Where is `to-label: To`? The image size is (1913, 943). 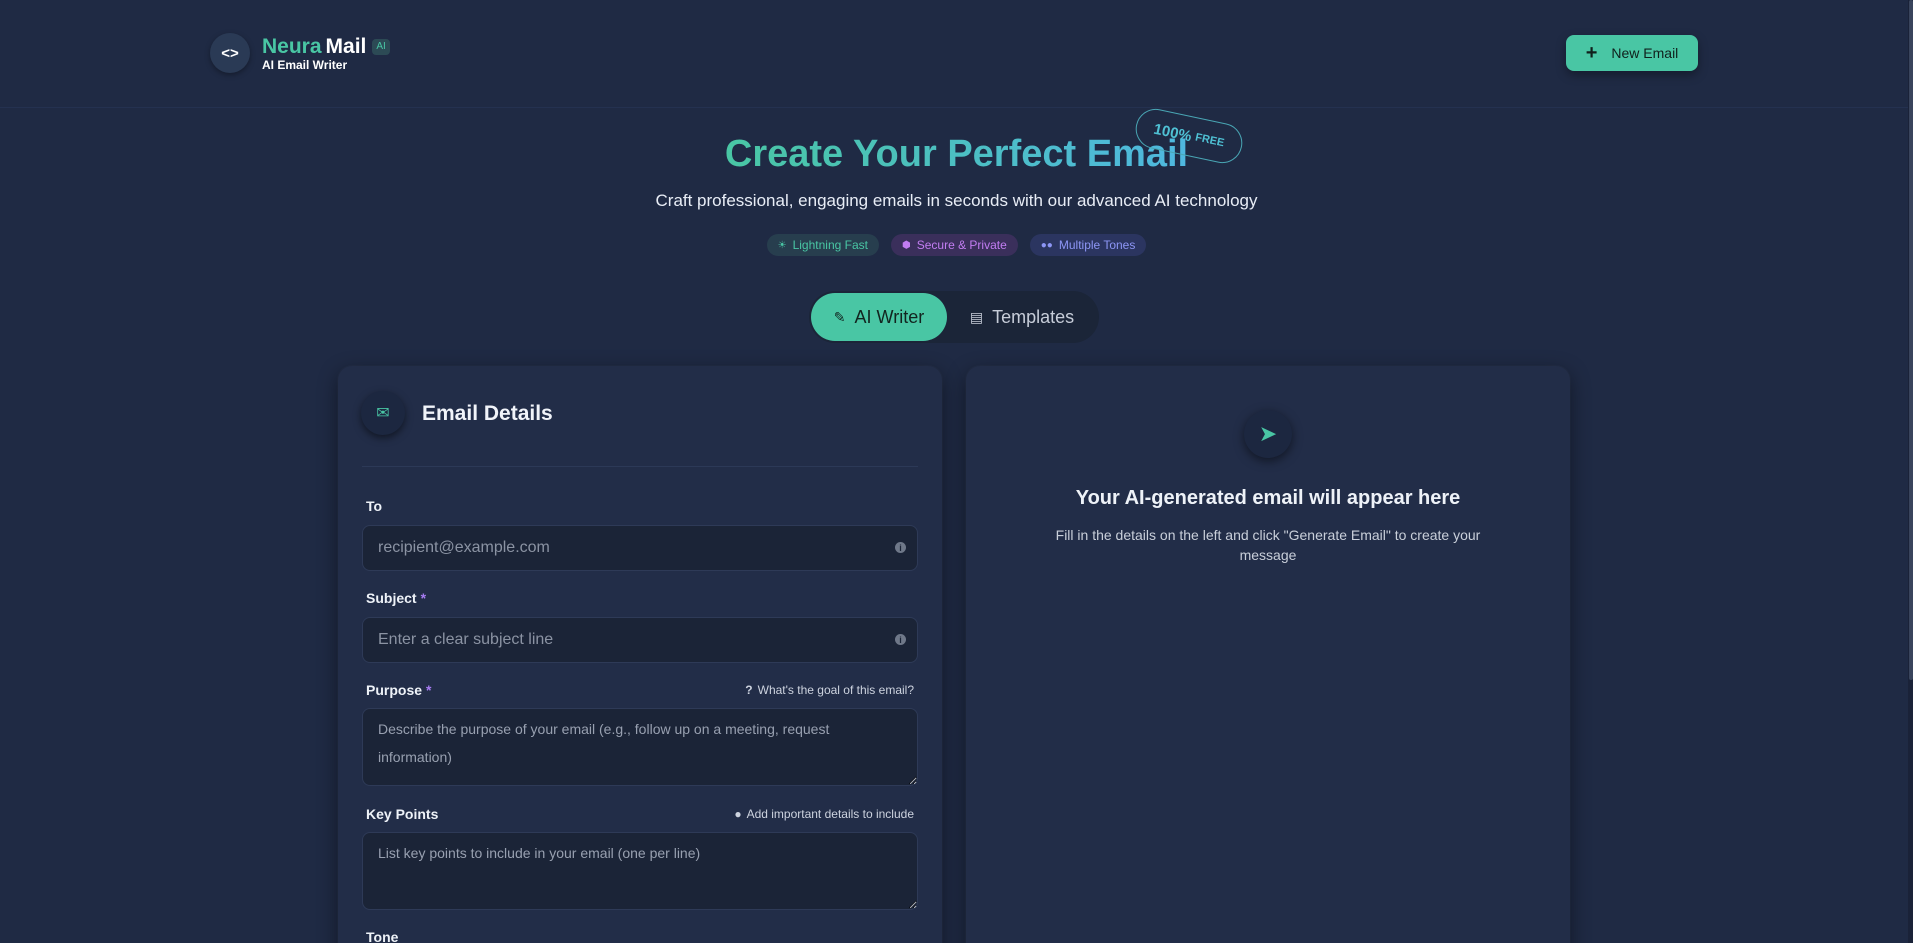 to-label: To is located at coordinates (374, 506).